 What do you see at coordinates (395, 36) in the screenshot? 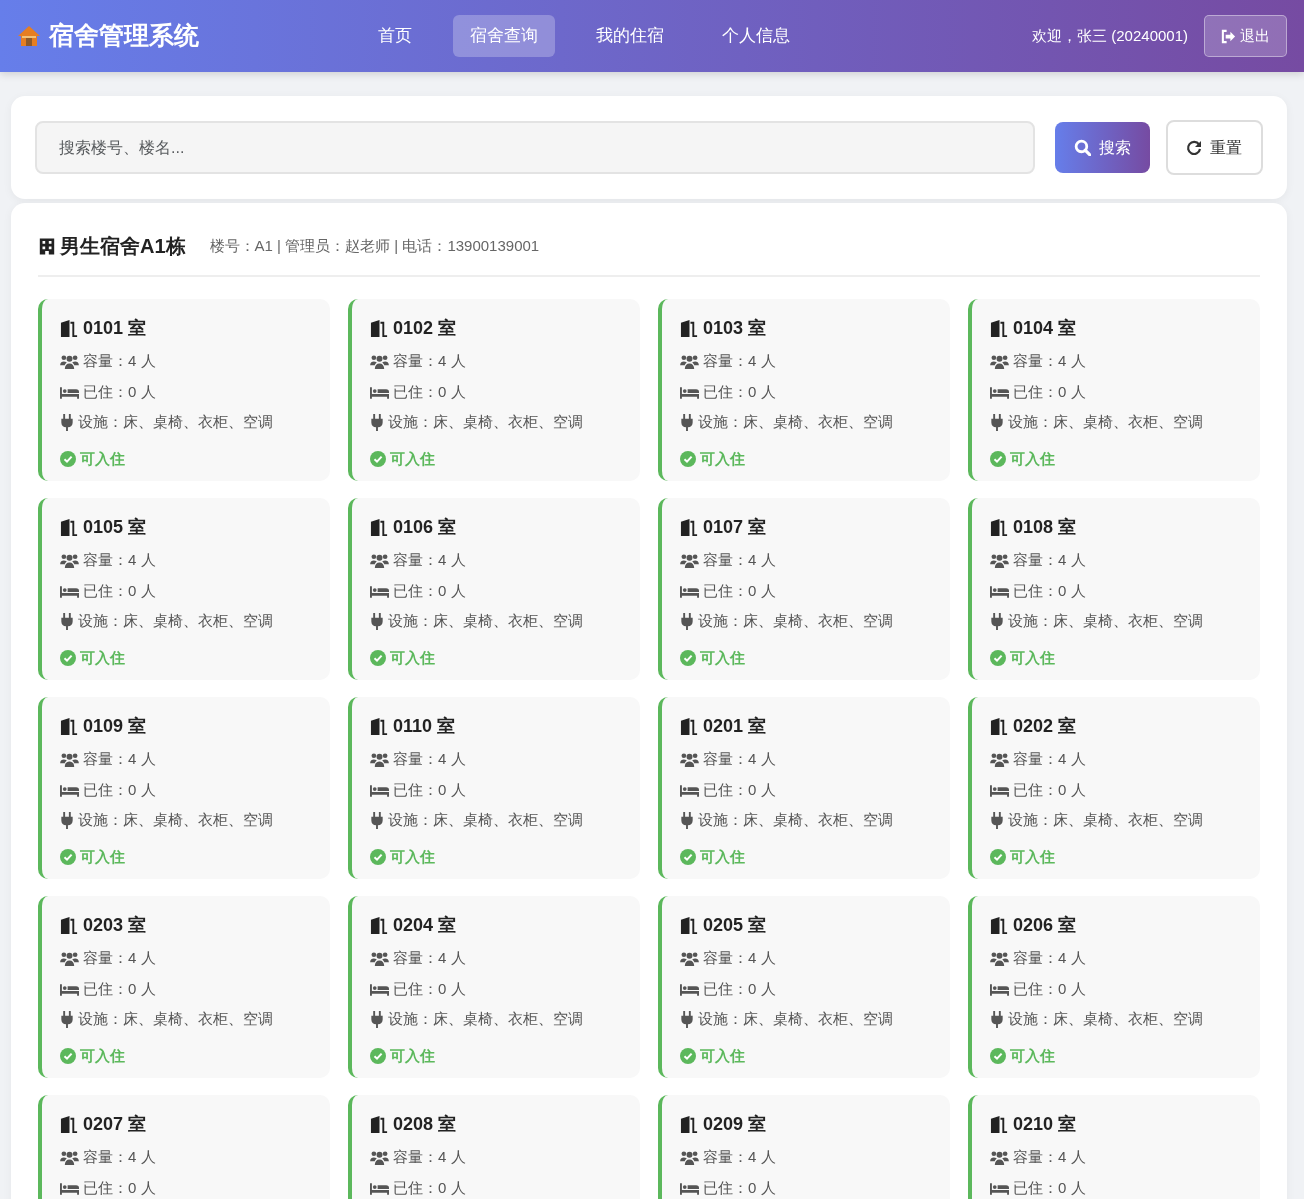
I see `nav-link: 首页` at bounding box center [395, 36].